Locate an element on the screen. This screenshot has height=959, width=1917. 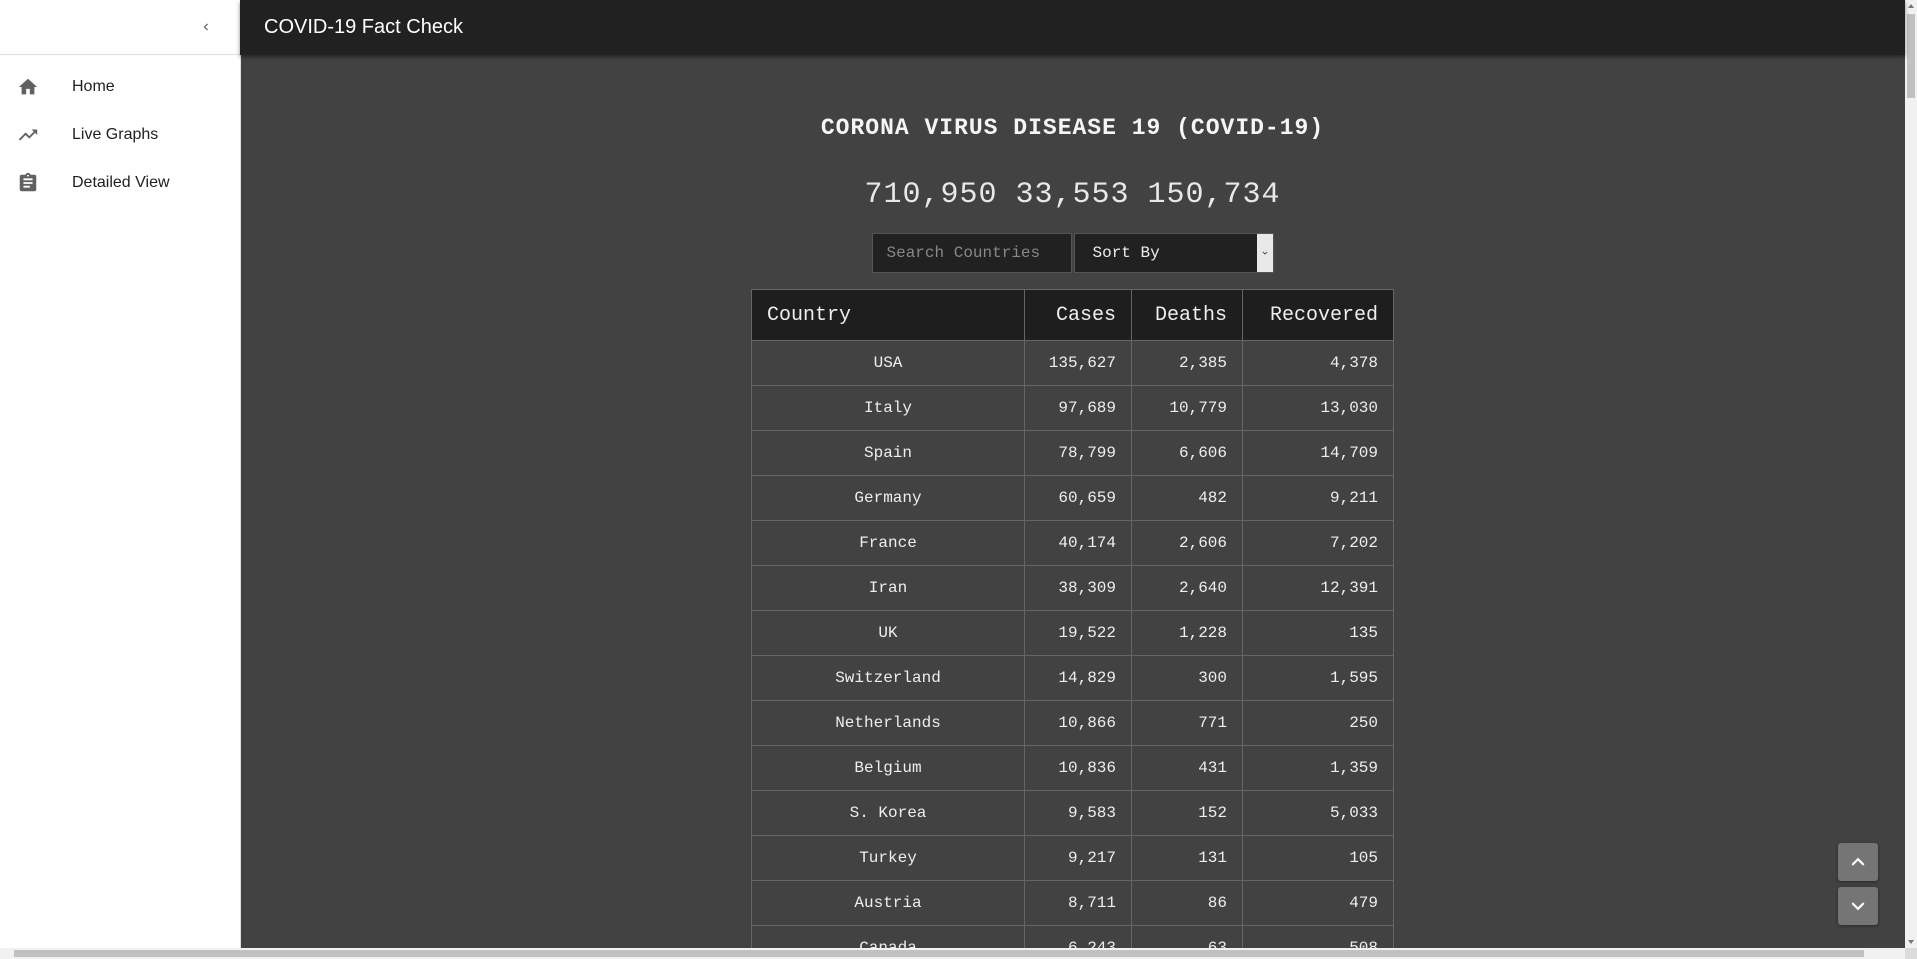
cell-cases: 10,866 is located at coordinates (1078, 723).